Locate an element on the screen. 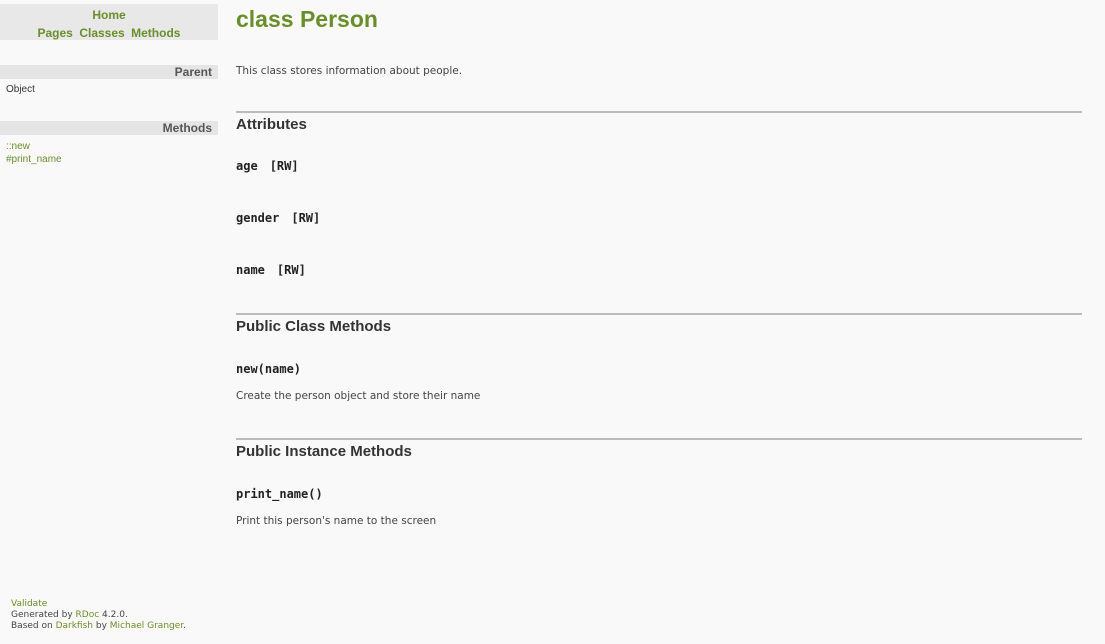 This screenshot has width=1105, height=644. generated-by-text: Generated by is located at coordinates (42, 615).